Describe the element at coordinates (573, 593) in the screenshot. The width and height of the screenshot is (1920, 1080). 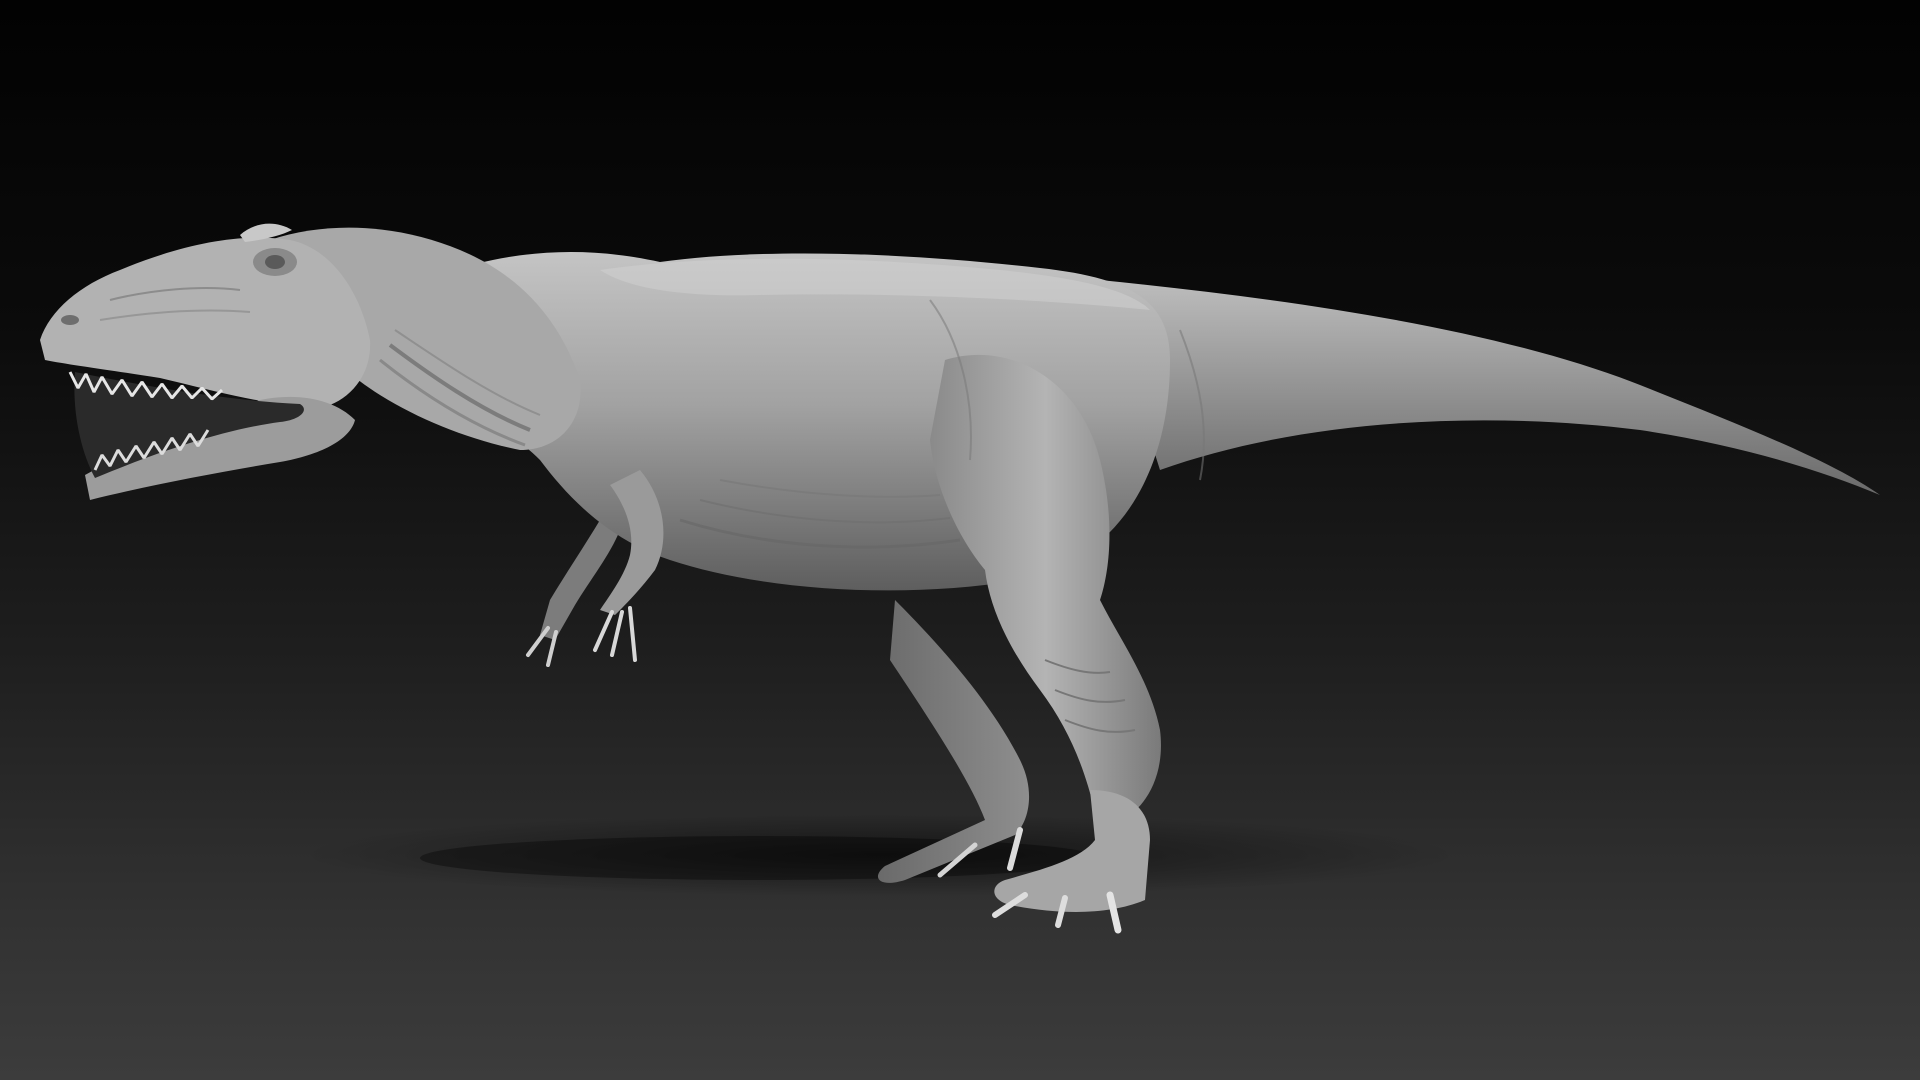
I see `far-arm` at that location.